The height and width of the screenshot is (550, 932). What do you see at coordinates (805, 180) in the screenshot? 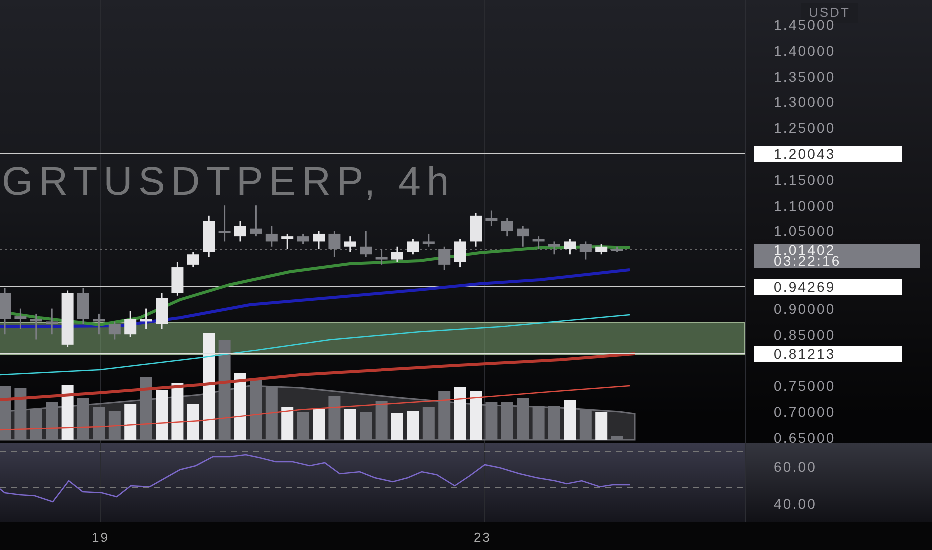
I see `price-axis-label: 1.15000` at bounding box center [805, 180].